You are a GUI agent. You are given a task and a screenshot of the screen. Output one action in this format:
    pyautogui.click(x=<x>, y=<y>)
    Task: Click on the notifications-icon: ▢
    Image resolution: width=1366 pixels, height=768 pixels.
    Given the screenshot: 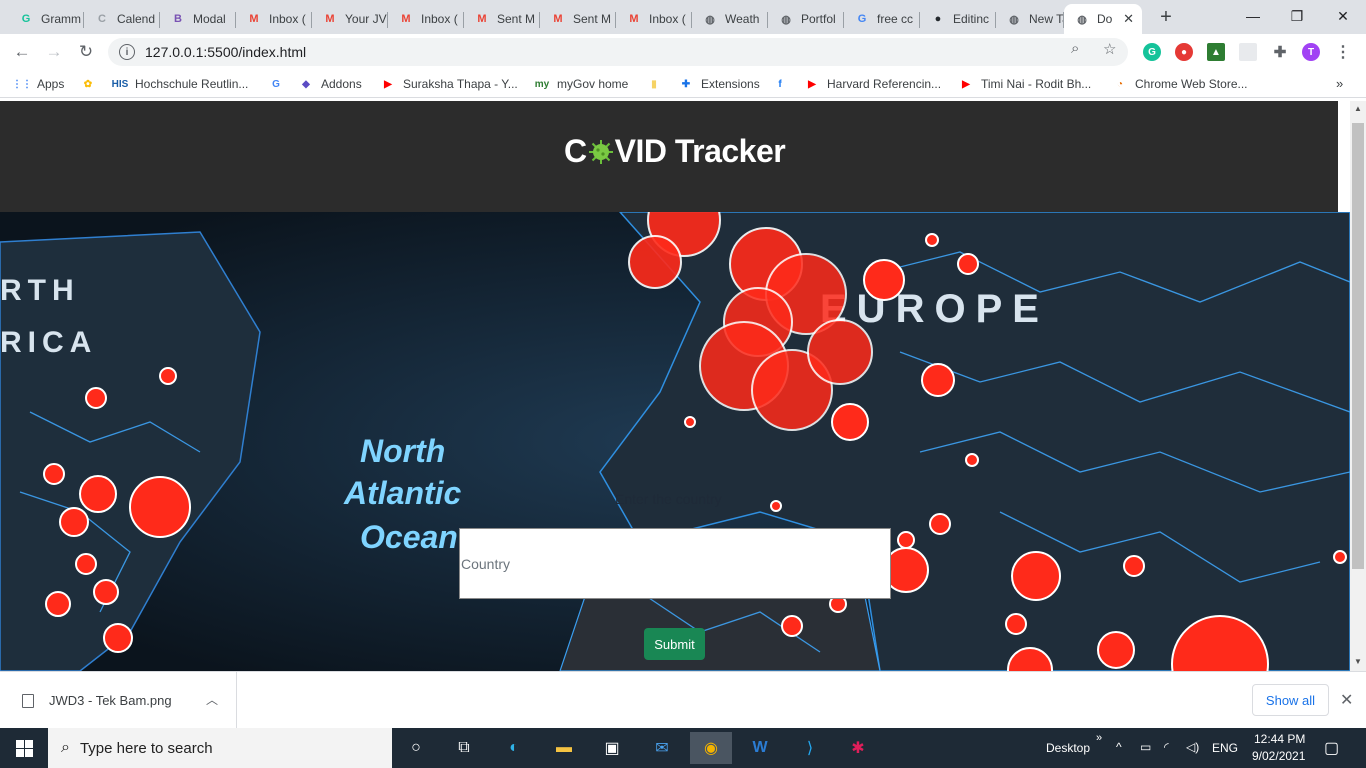 What is the action you would take?
    pyautogui.click(x=1331, y=748)
    